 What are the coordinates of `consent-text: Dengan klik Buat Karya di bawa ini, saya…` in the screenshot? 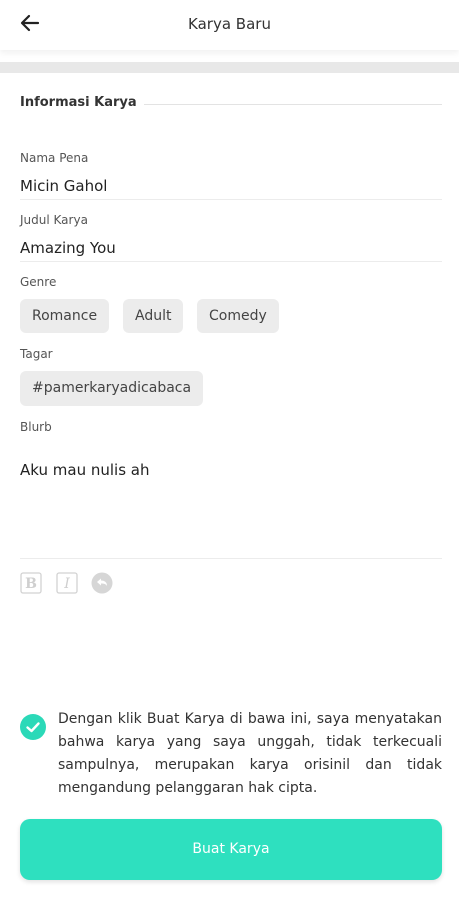 It's located at (250, 753).